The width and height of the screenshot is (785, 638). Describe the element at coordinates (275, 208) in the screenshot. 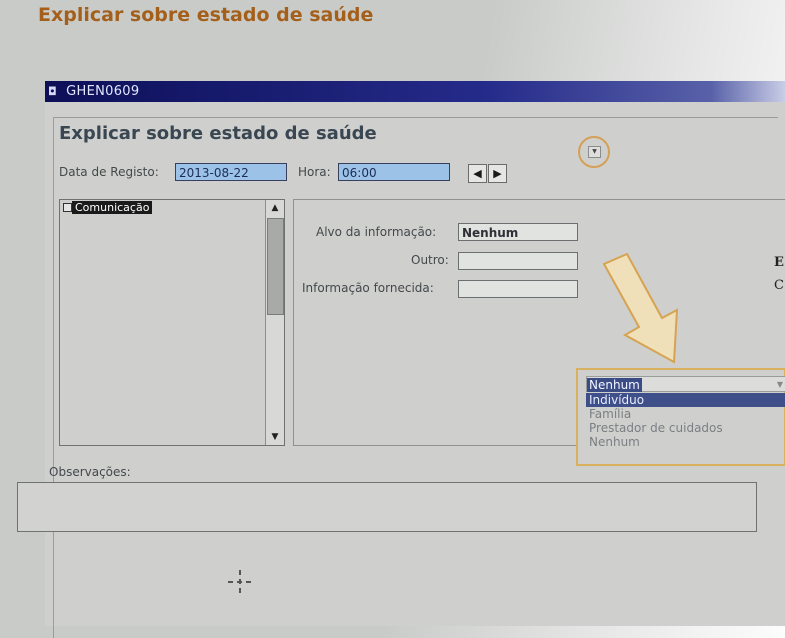

I see `scroll-up-icon: ▲` at that location.